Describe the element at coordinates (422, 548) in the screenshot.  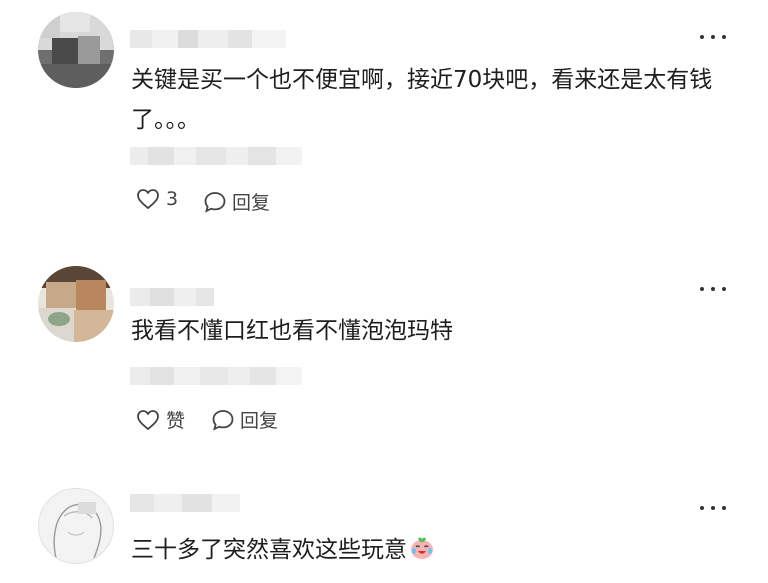
I see `crying-laughing-face-emoji` at that location.